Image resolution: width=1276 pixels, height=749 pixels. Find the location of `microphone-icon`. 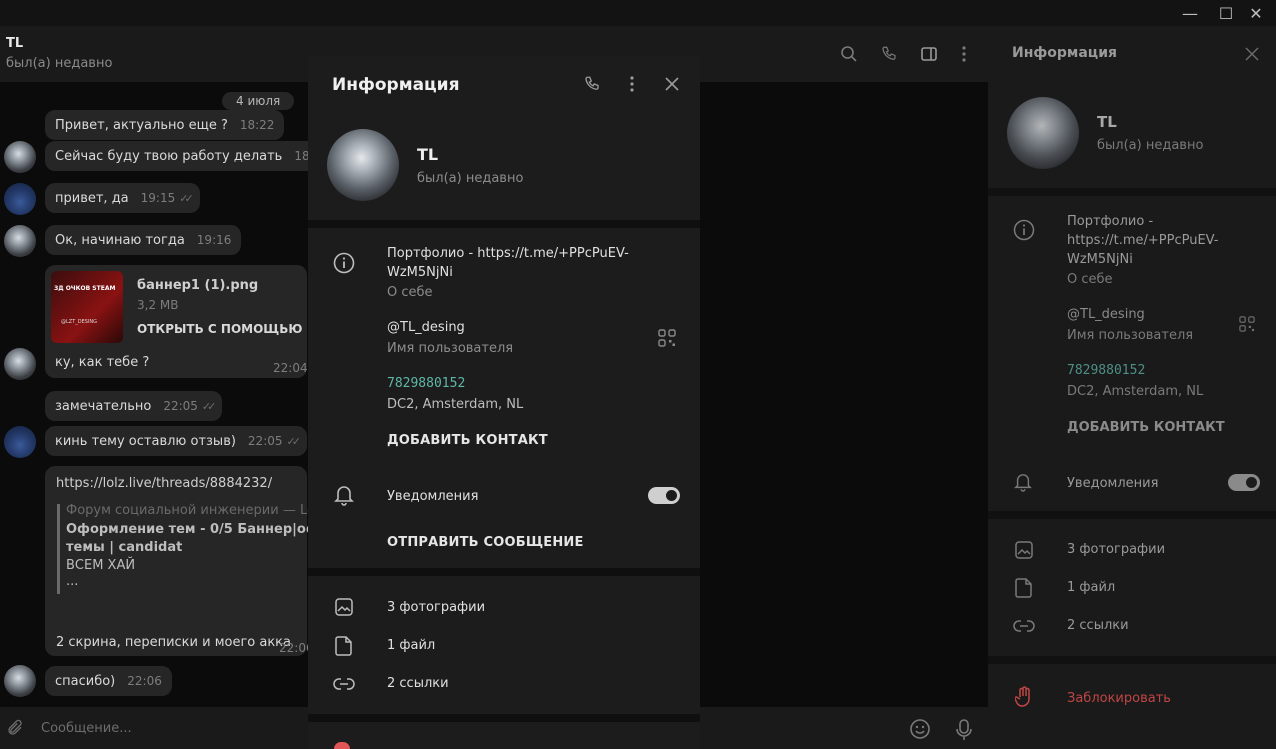

microphone-icon is located at coordinates (964, 732).